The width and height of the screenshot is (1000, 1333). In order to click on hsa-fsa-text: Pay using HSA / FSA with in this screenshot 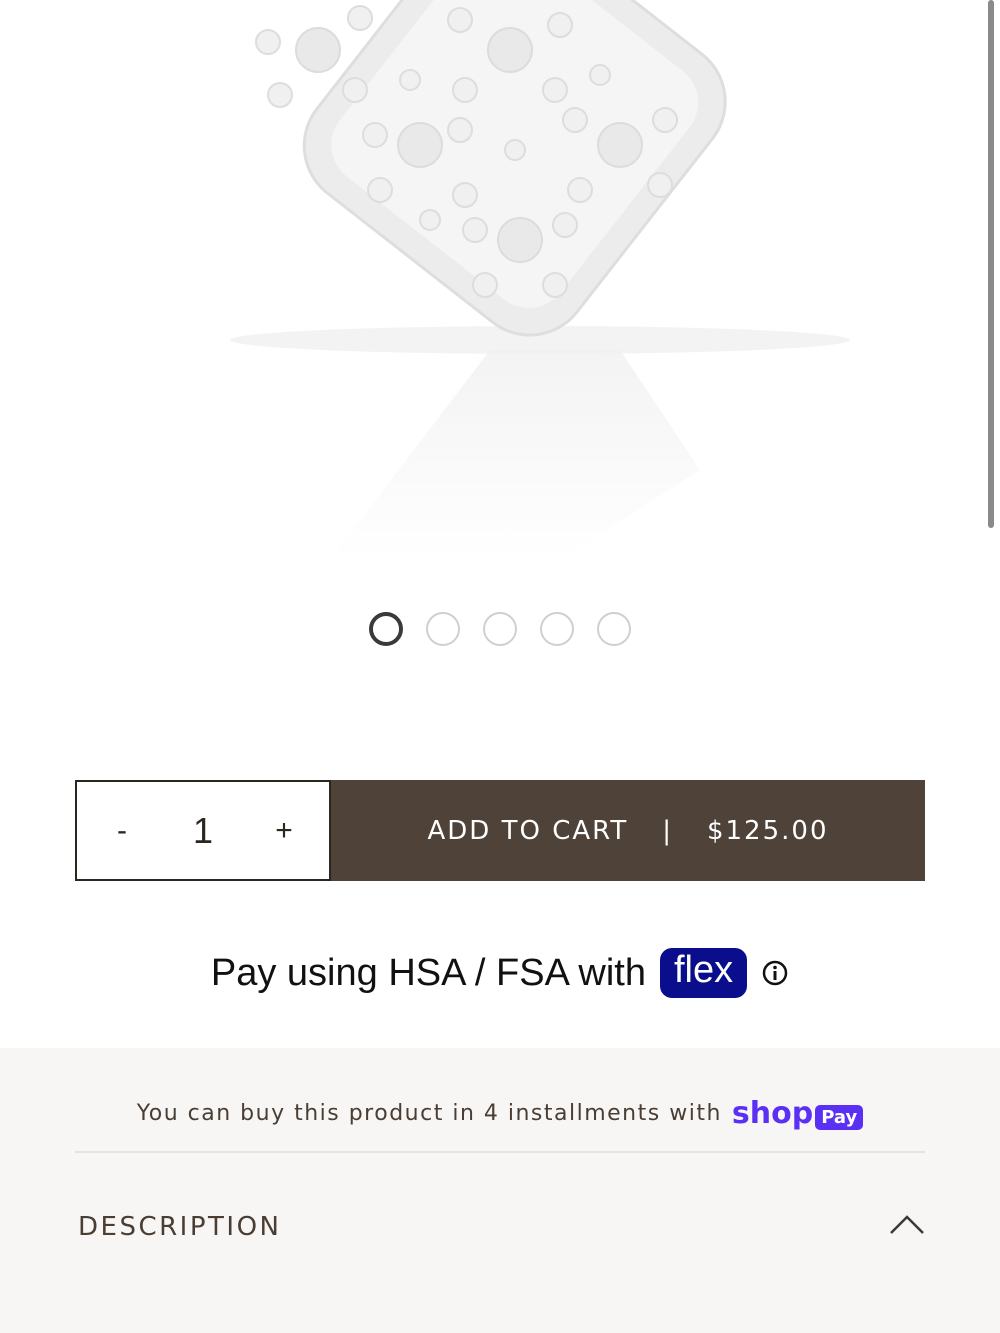, I will do `click(428, 972)`.